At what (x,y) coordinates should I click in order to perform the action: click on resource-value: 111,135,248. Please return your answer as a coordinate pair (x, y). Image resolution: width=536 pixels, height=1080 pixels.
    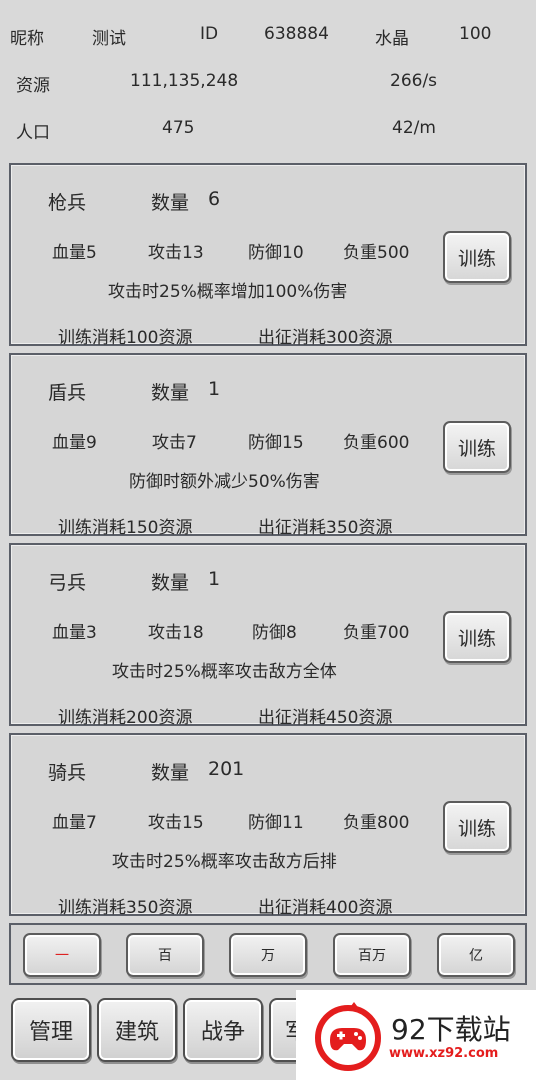
    Looking at the image, I should click on (184, 81).